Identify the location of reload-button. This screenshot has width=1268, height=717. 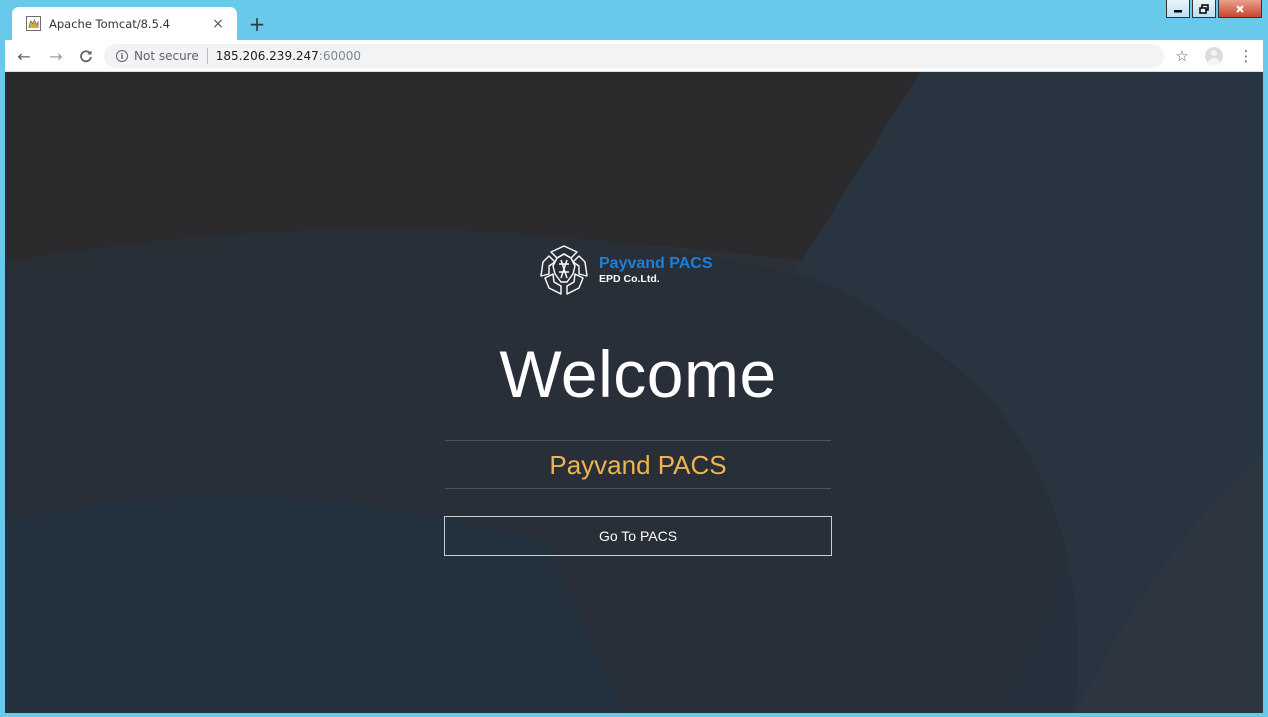
(86, 56).